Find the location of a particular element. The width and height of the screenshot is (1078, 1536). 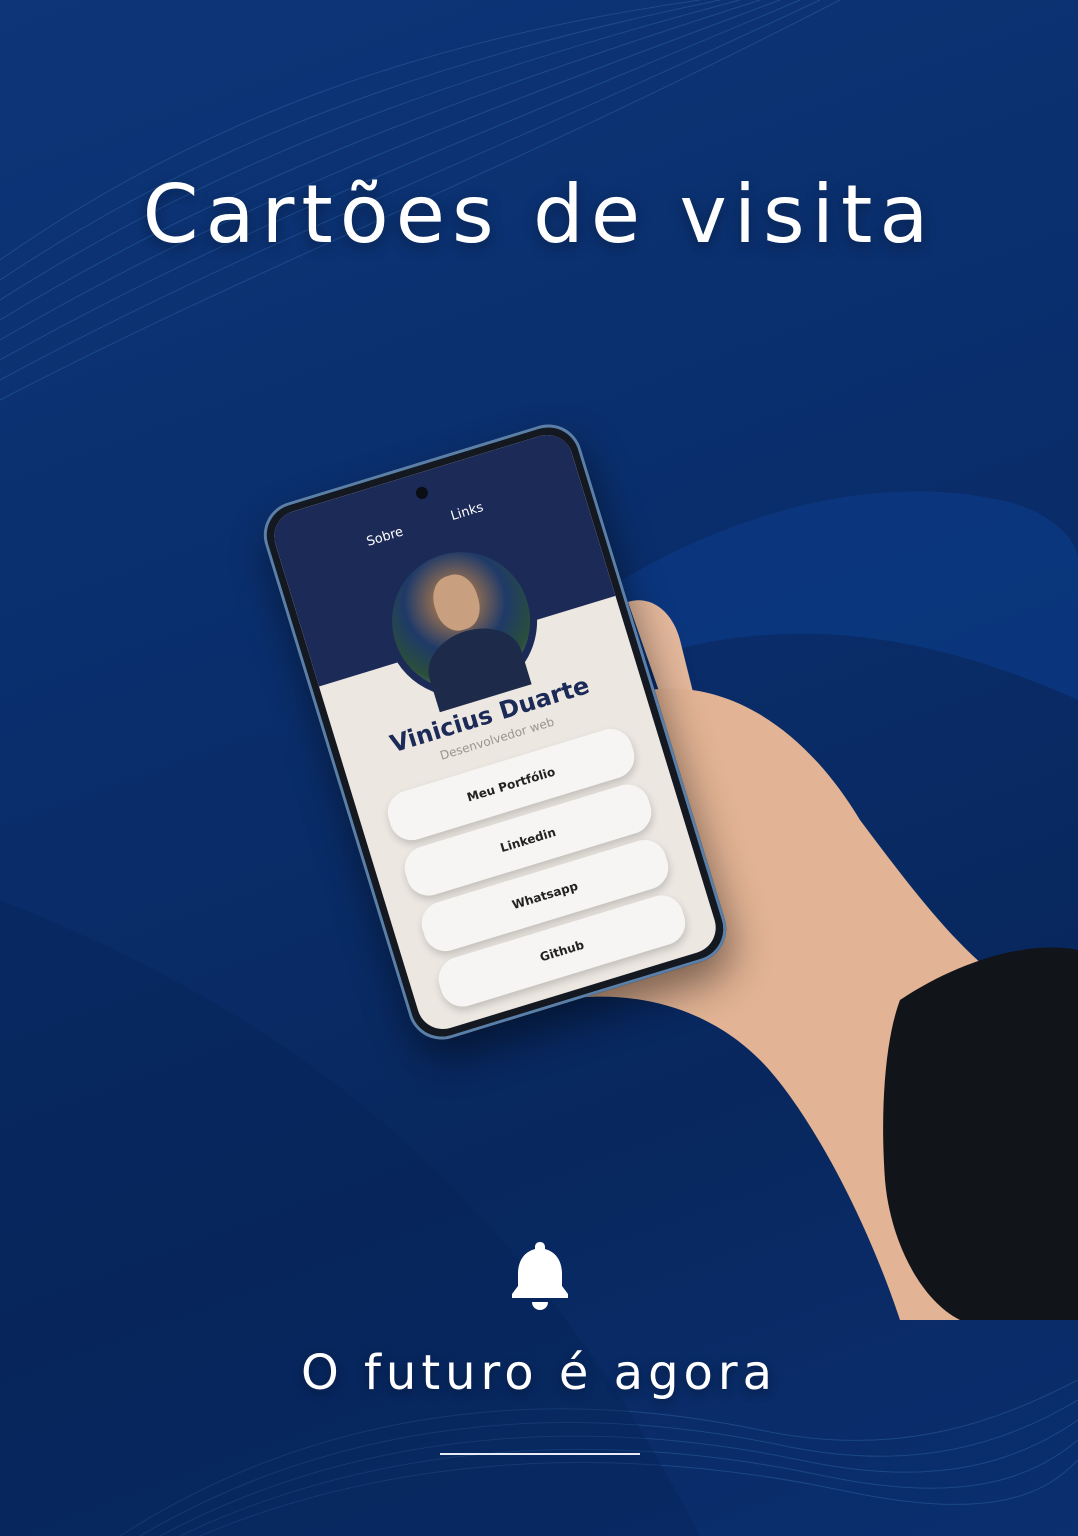

slogan: O futuro é agora is located at coordinates (539, 1373).